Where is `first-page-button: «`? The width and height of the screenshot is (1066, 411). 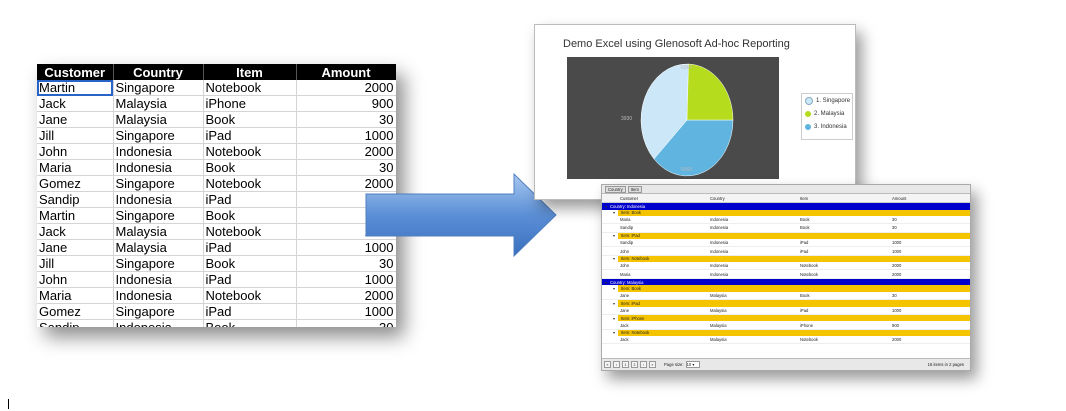
first-page-button: « is located at coordinates (607, 364).